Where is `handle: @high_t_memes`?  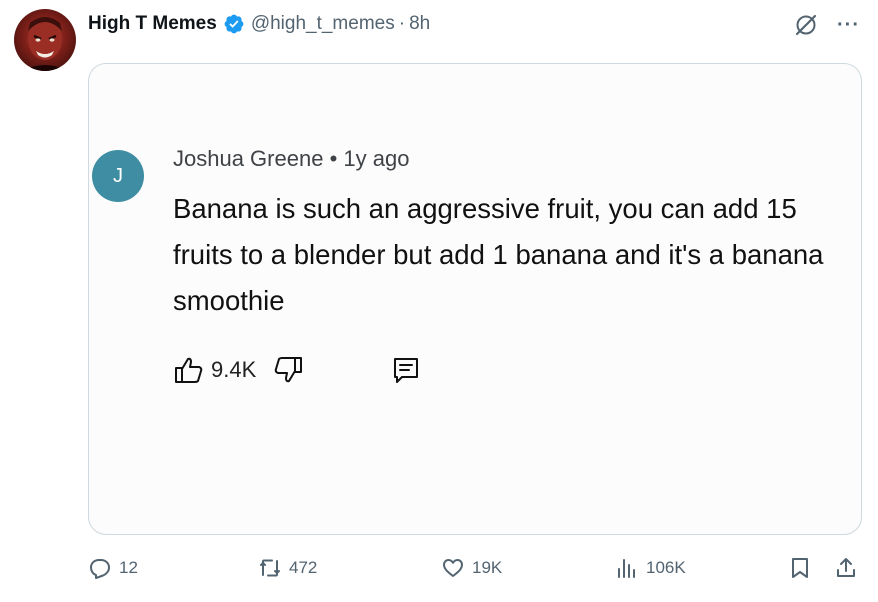
handle: @high_t_memes is located at coordinates (323, 24).